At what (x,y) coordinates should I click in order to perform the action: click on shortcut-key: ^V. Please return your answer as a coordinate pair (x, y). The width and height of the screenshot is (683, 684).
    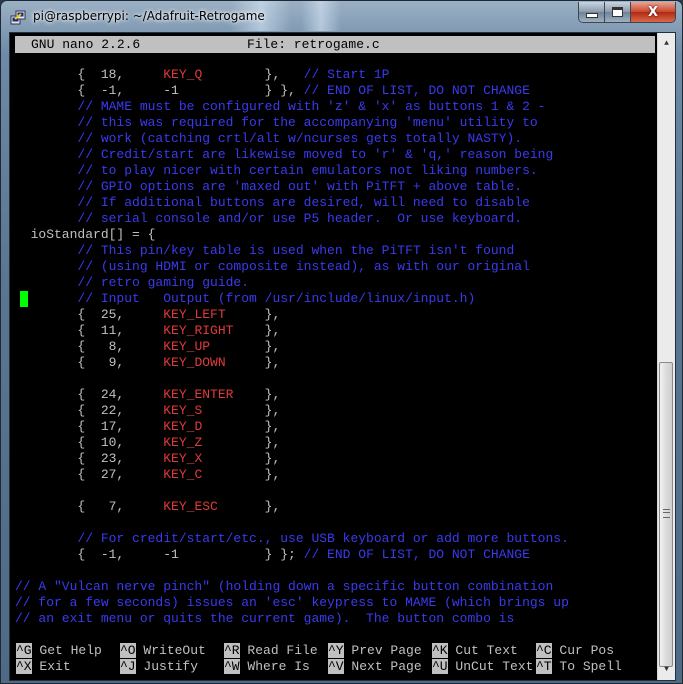
    Looking at the image, I should click on (336, 666).